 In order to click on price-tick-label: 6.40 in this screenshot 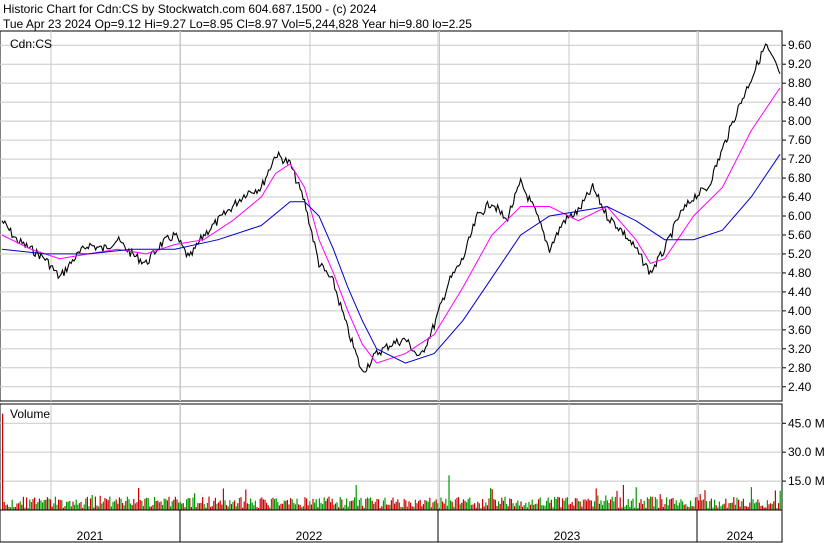, I will do `click(800, 197)`.